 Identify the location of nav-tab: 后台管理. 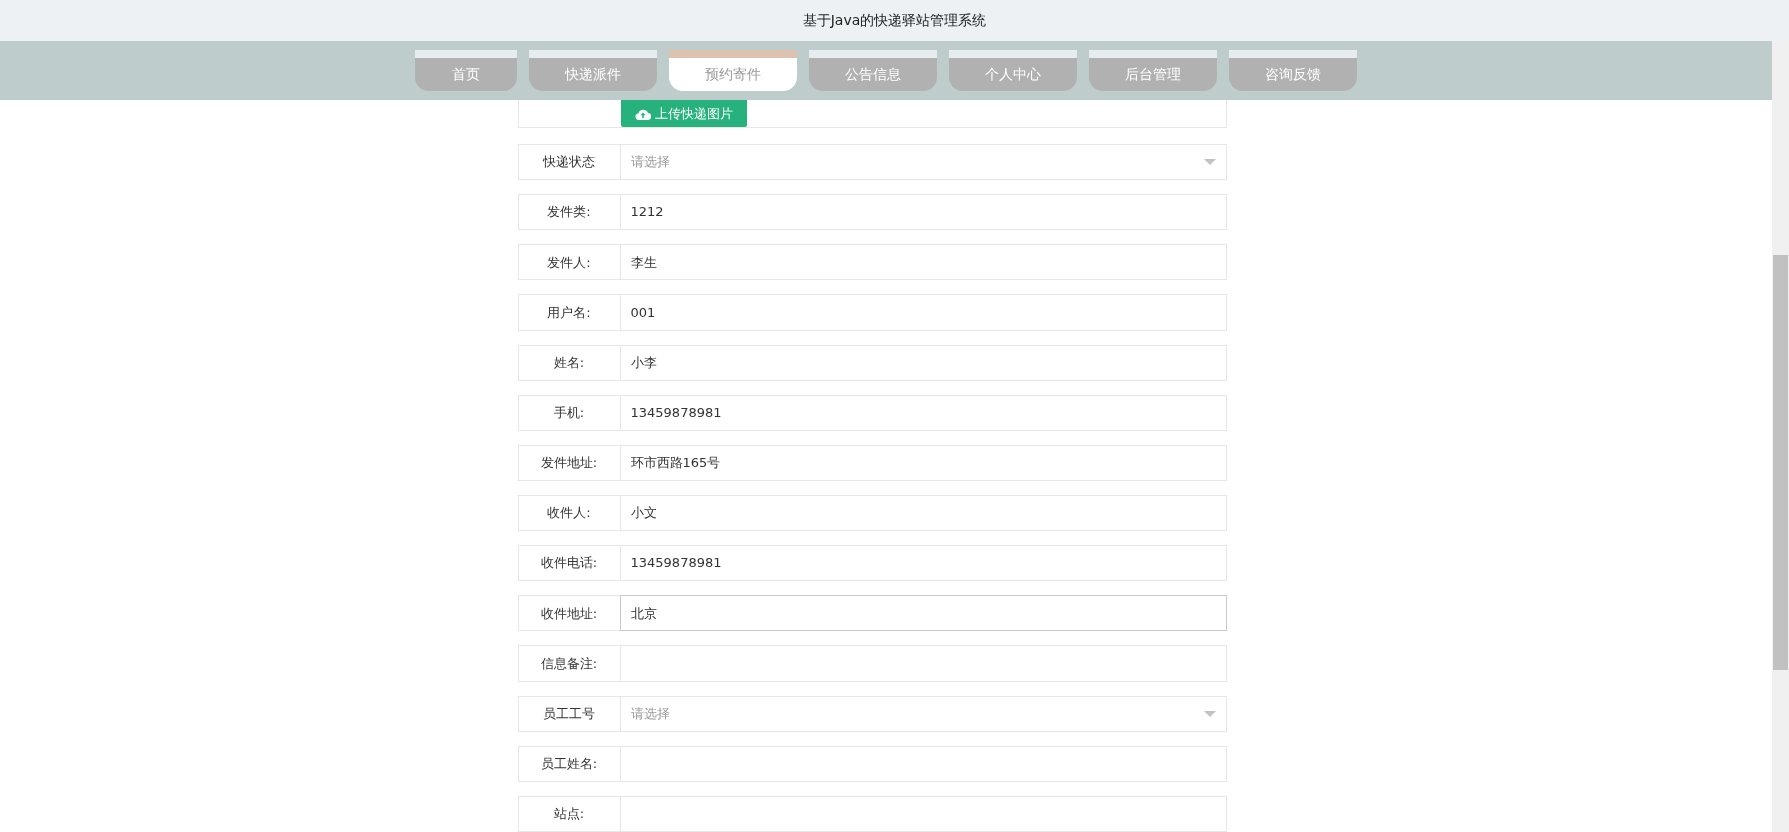
(1153, 70).